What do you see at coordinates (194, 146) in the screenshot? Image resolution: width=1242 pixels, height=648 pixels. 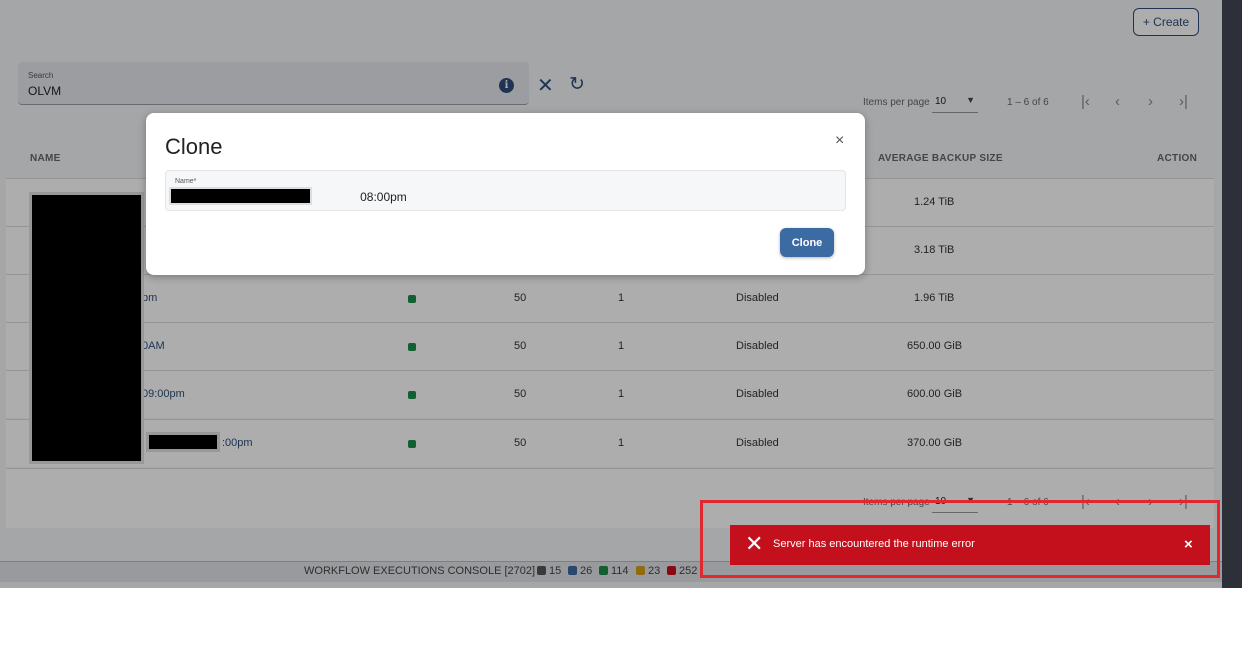 I see `dialog-title: Clone` at bounding box center [194, 146].